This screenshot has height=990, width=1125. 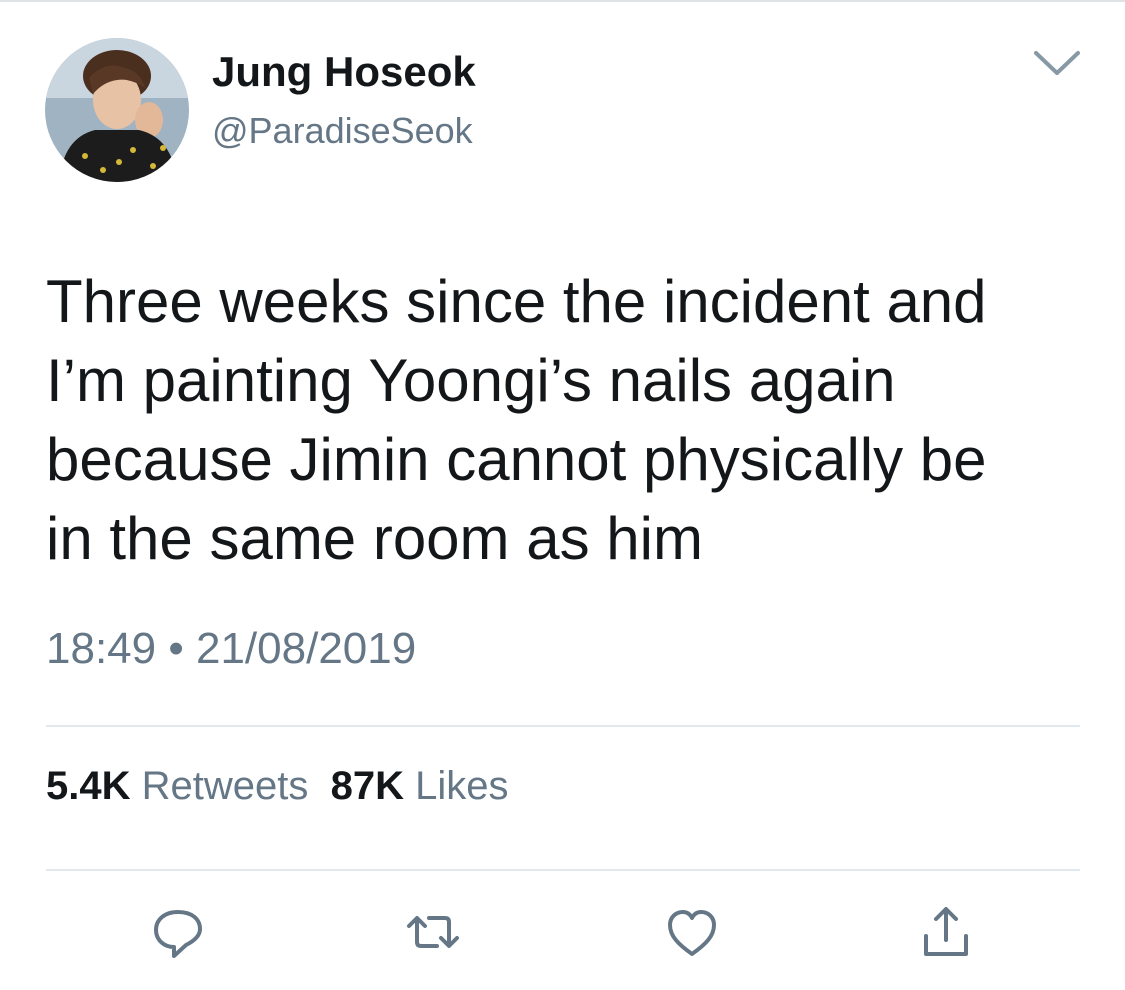 What do you see at coordinates (462, 786) in the screenshot?
I see `likes-label: Likes` at bounding box center [462, 786].